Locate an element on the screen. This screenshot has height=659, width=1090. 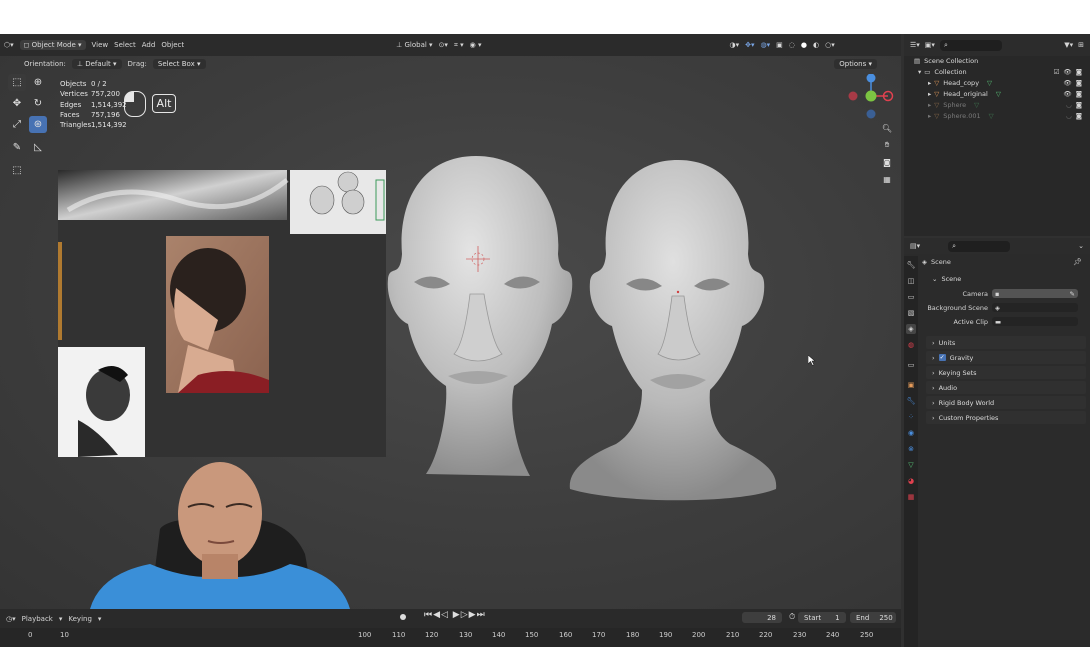
modifier-tab-icon: 🔧︎ is located at coordinates (911, 401).